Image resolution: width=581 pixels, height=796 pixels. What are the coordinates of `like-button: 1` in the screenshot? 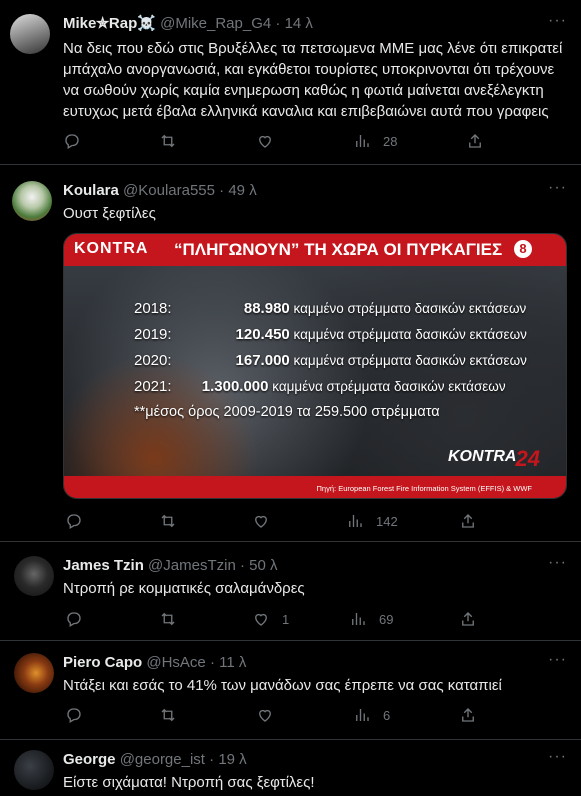 It's located at (270, 619).